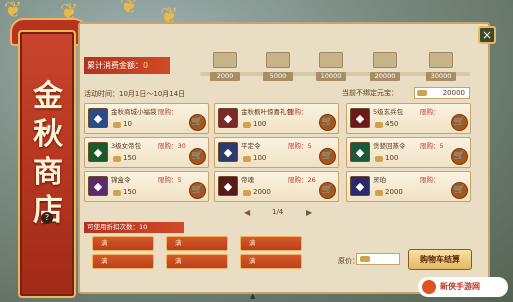  I want to click on pagination: ◀ 1/4 ▶, so click(284, 213).